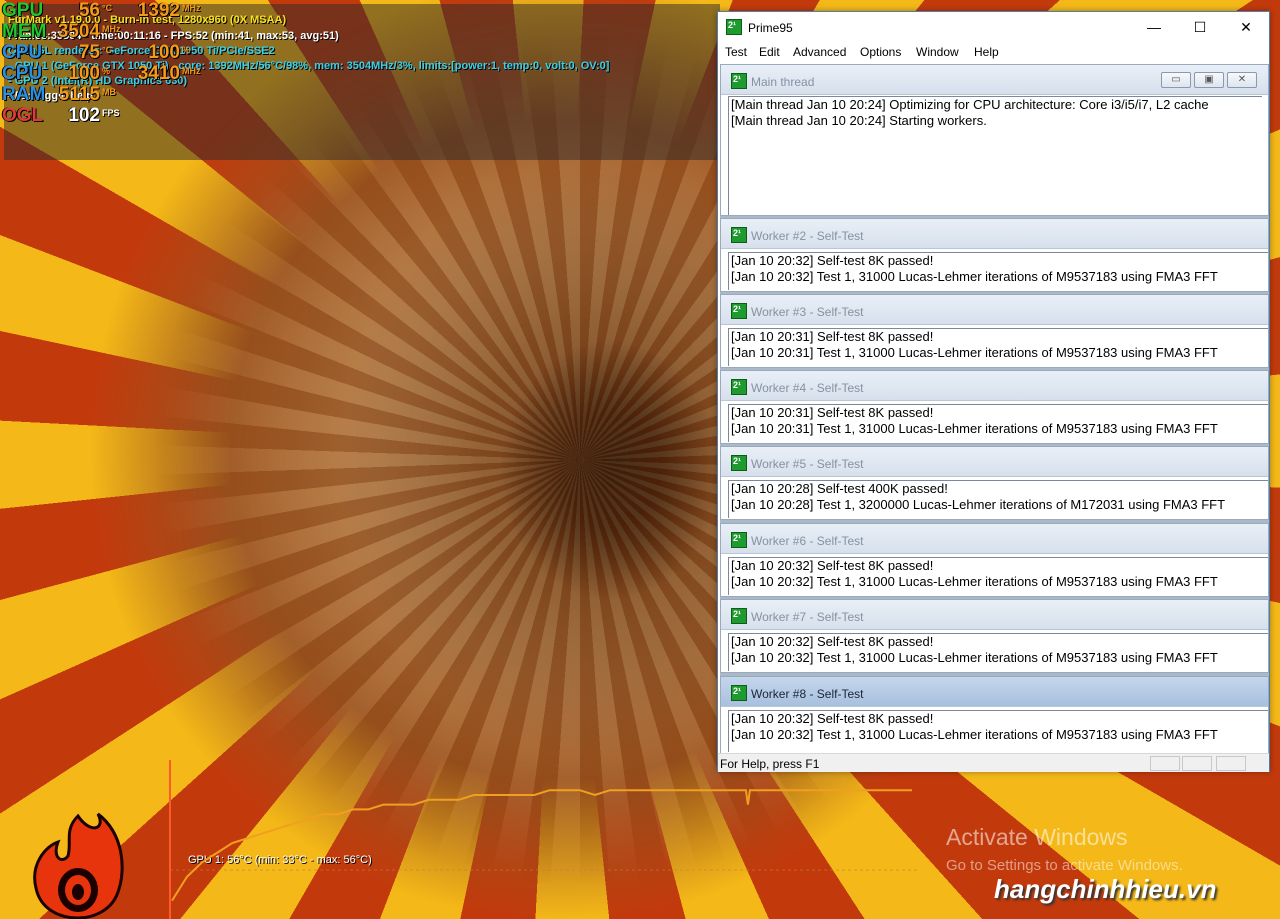  Describe the element at coordinates (111, 29) in the screenshot. I see `osd-mem-clock-unit: MHz` at that location.